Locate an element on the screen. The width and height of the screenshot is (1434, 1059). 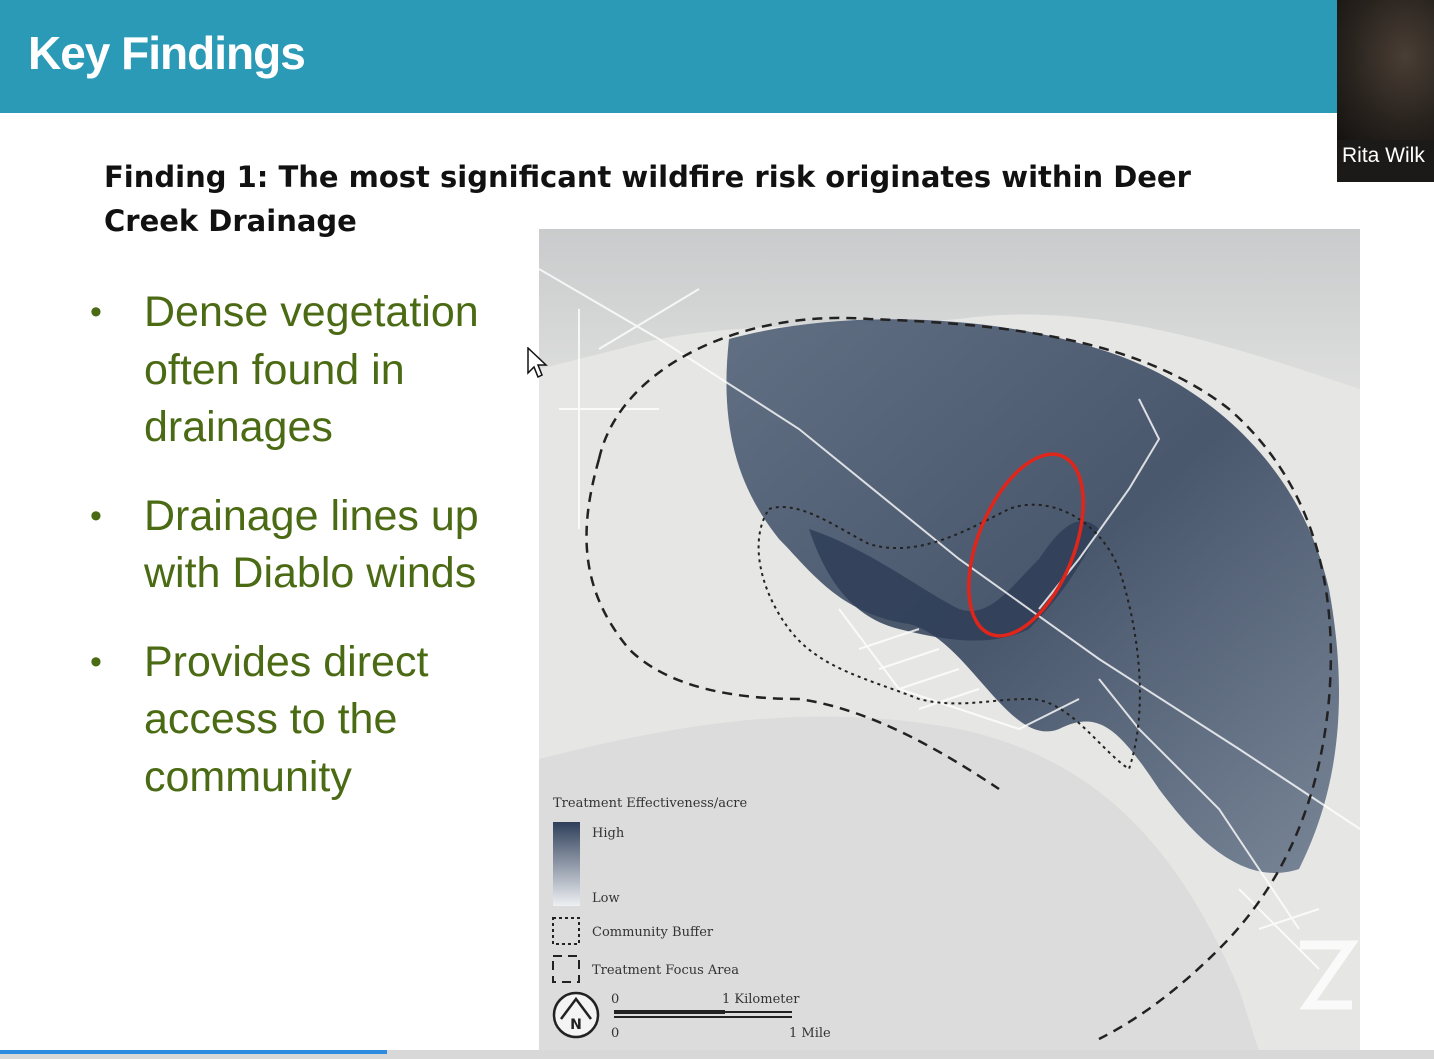
legend-title: Treatment Effectiveness/acre is located at coordinates (650, 803).